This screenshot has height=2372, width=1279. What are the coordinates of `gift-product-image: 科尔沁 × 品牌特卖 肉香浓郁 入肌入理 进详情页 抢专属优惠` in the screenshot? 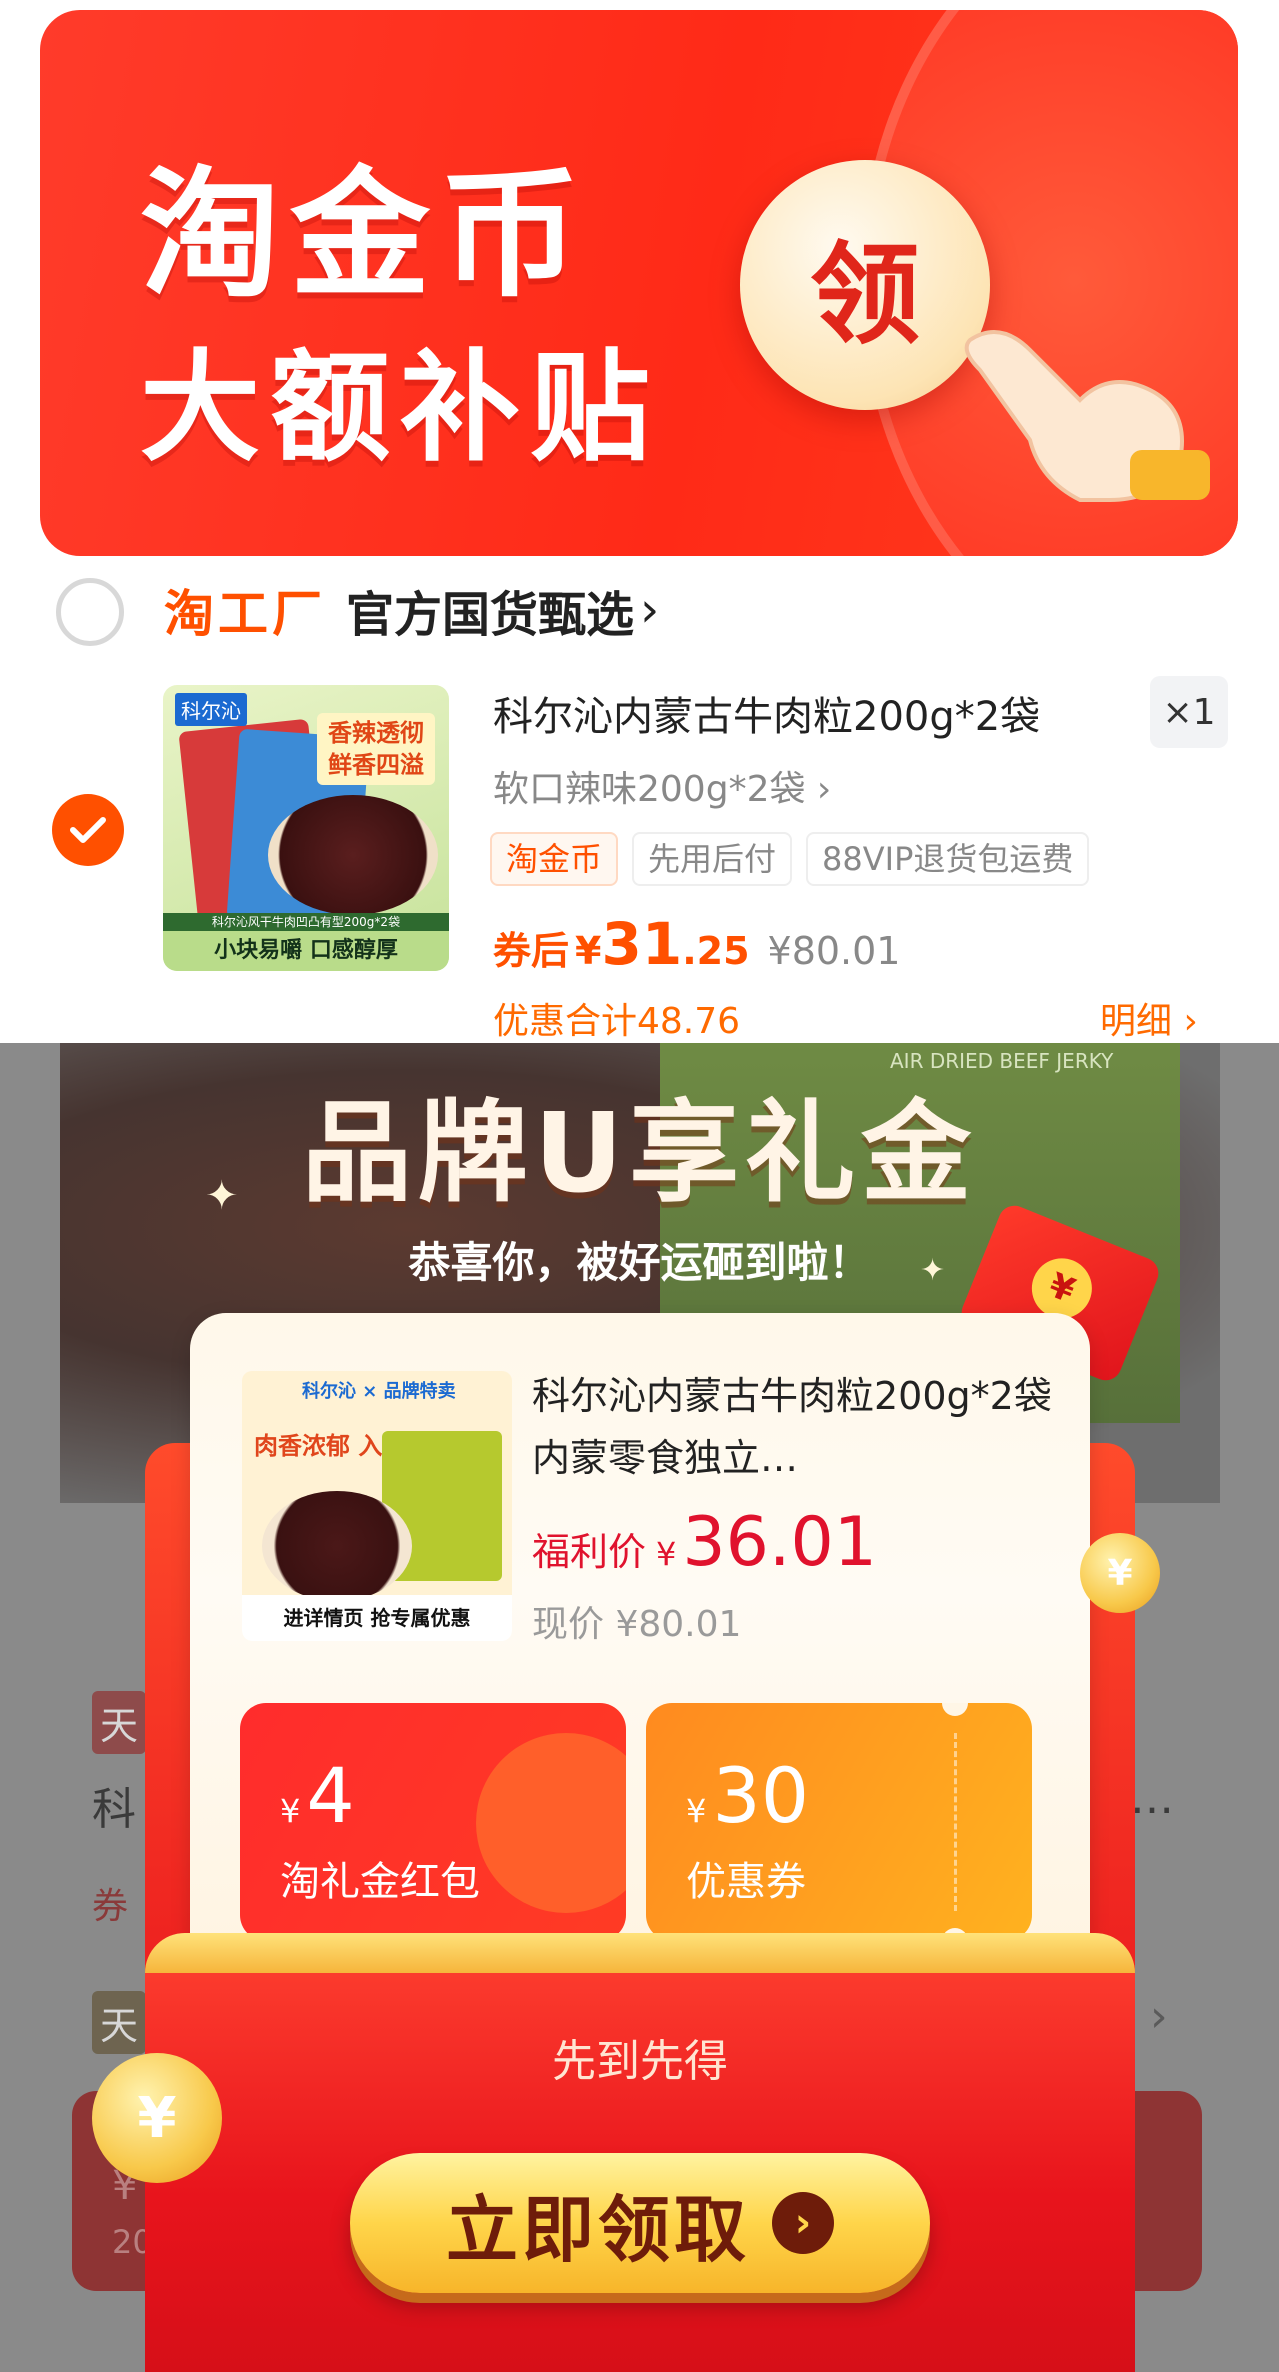 It's located at (377, 1506).